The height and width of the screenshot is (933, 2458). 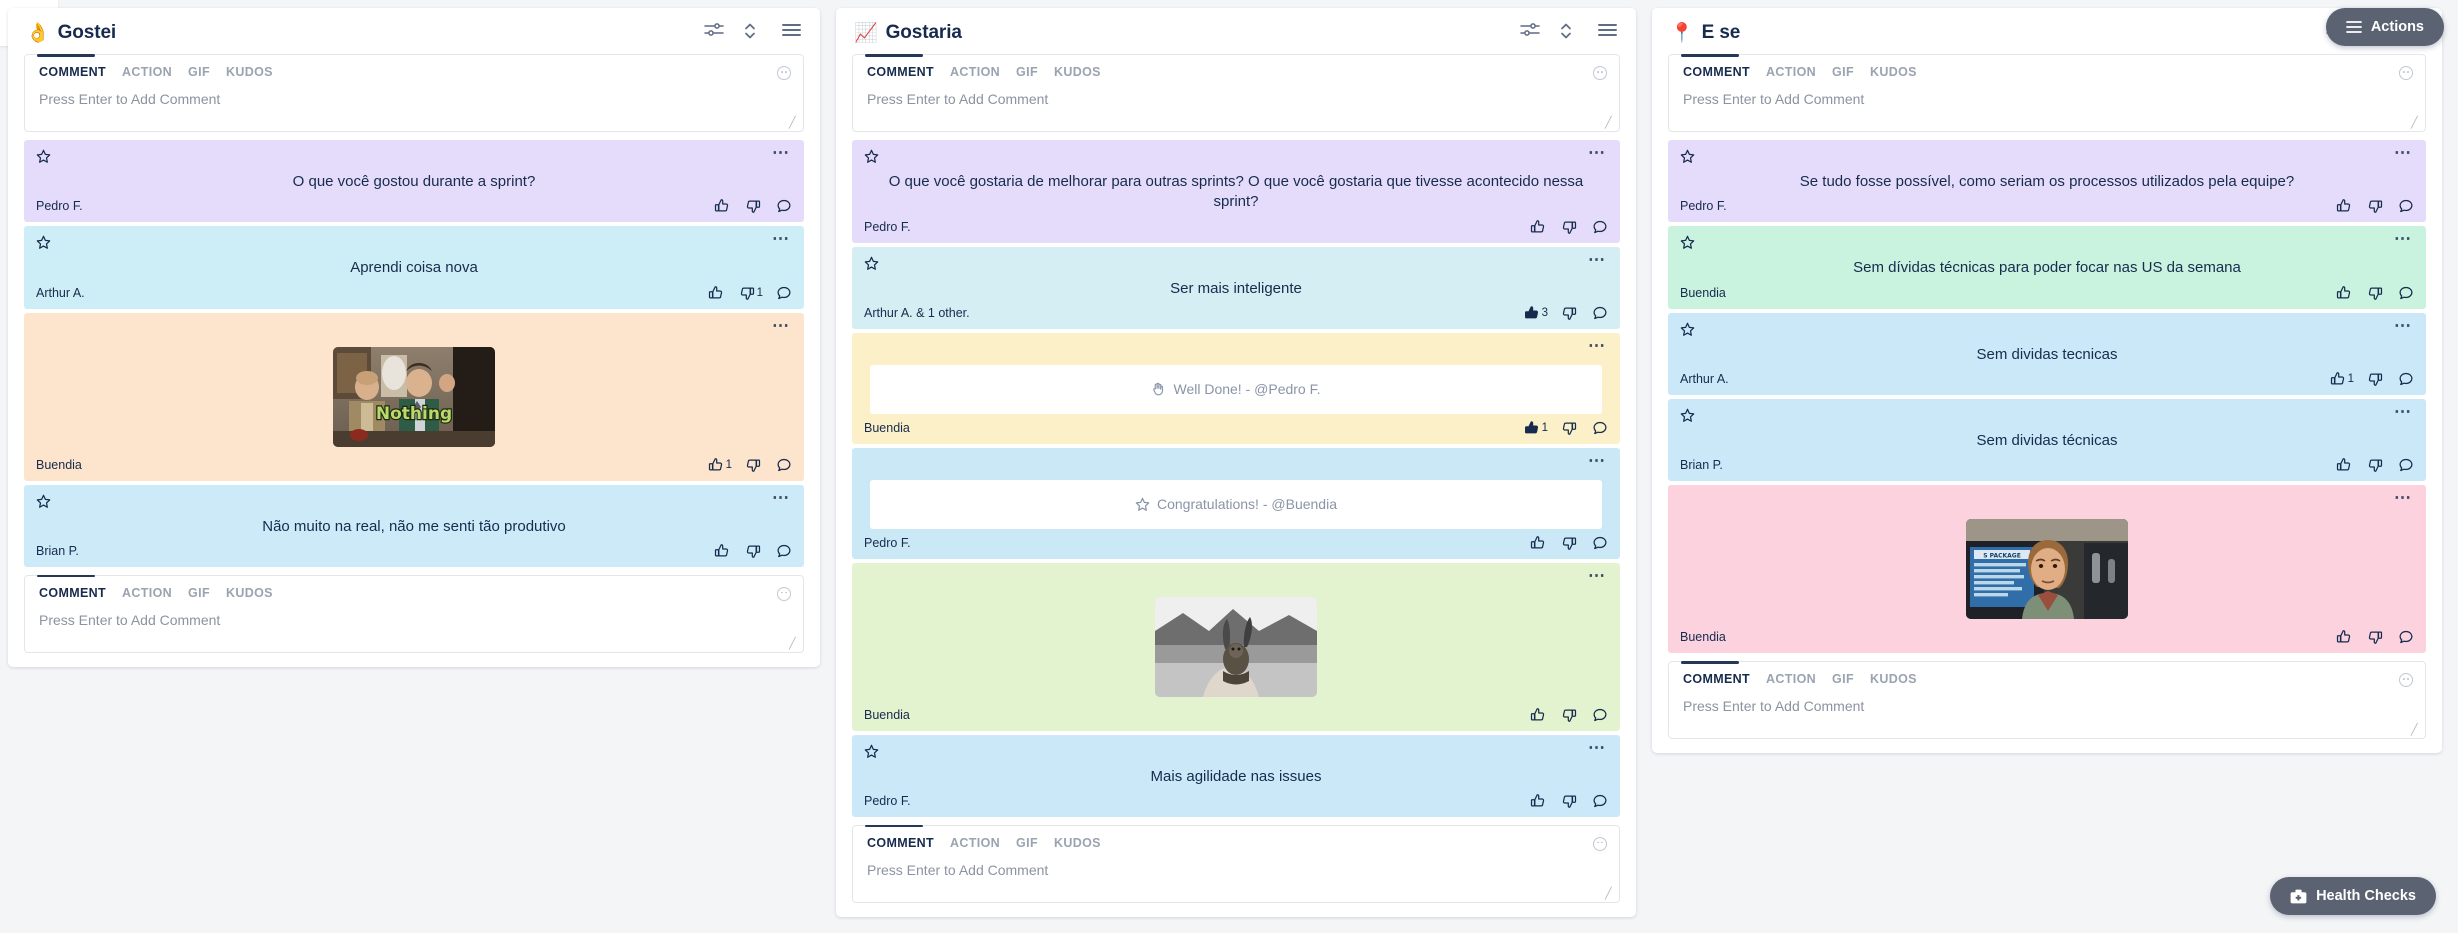 I want to click on feedback-card: ⋯ Mais agilidade nas issues Pedro F., so click(x=1236, y=775).